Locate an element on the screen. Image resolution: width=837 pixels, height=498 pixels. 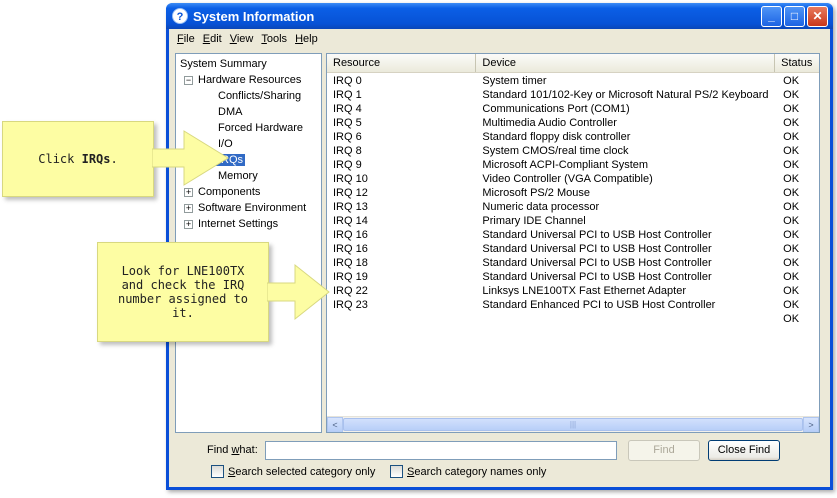
search-category-names-checkbox is located at coordinates (396, 471).